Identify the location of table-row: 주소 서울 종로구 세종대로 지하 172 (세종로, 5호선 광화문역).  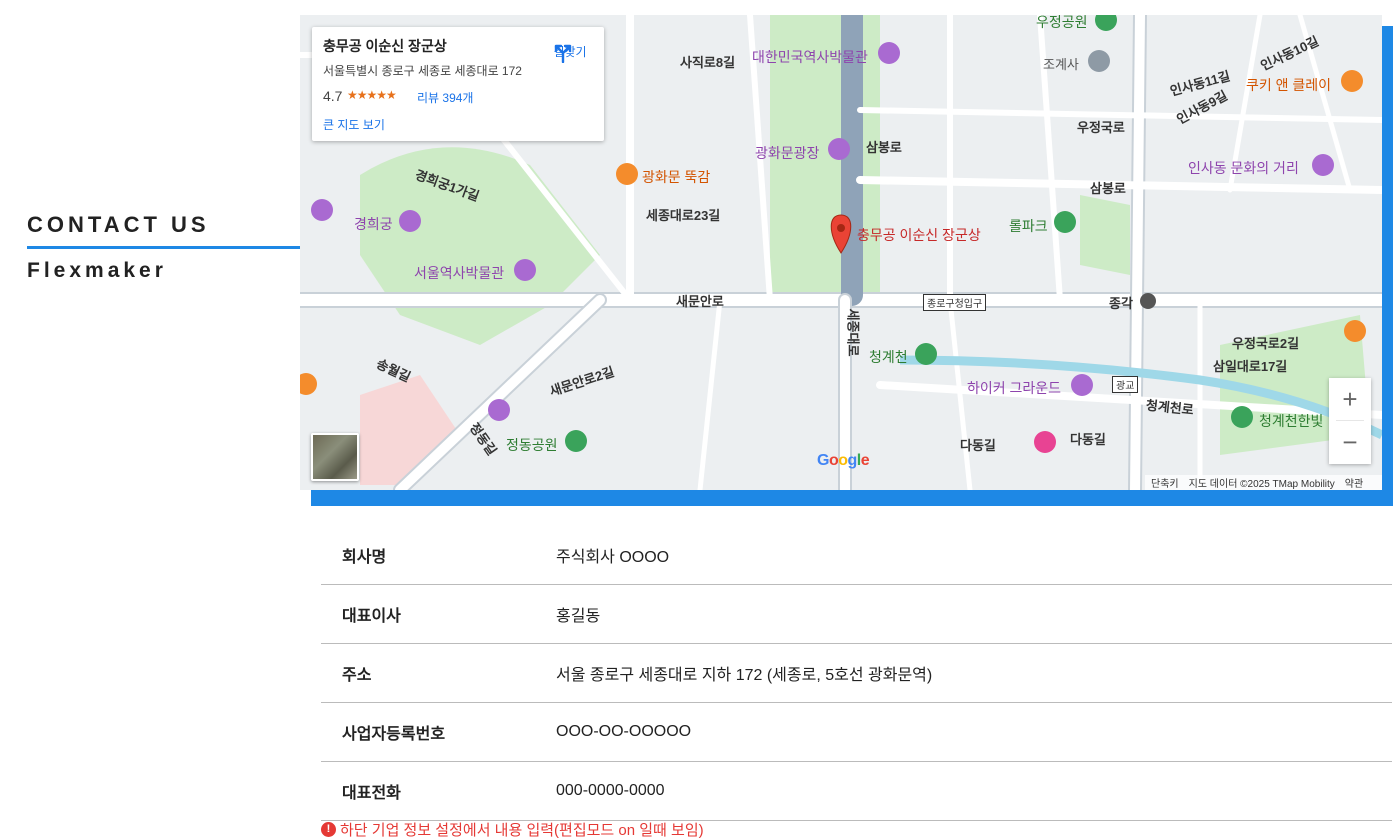
(856, 673).